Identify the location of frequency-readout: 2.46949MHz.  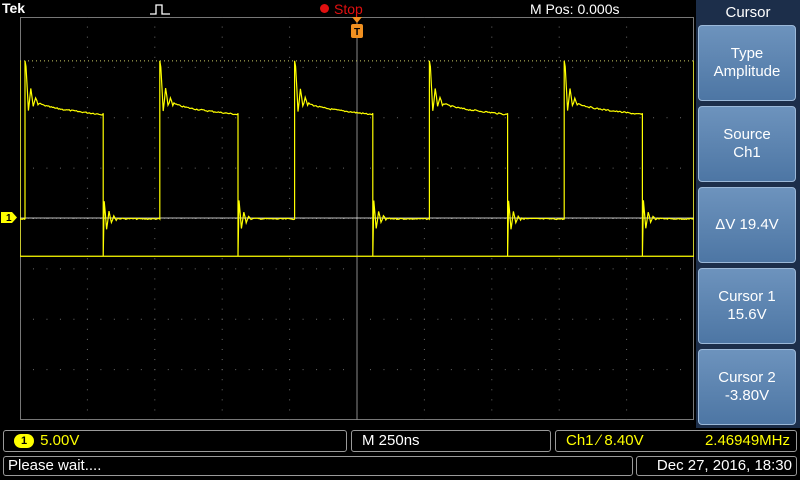
(747, 440).